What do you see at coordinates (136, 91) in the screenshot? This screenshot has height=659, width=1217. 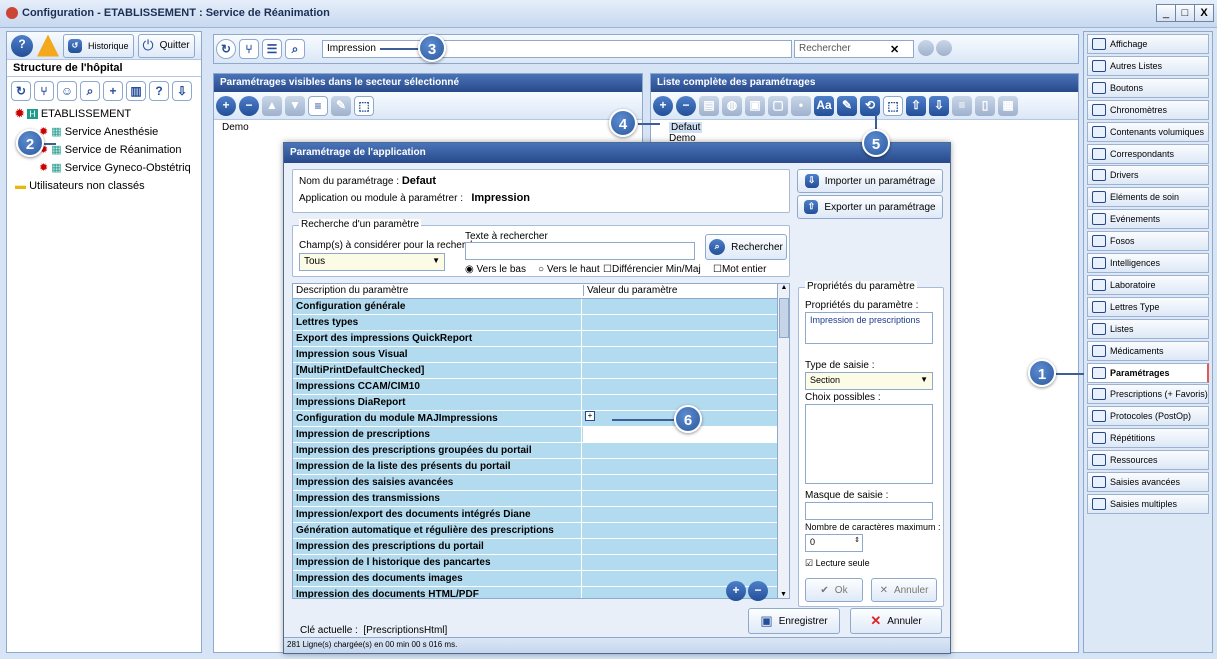 I see `delete-icon: ▥` at bounding box center [136, 91].